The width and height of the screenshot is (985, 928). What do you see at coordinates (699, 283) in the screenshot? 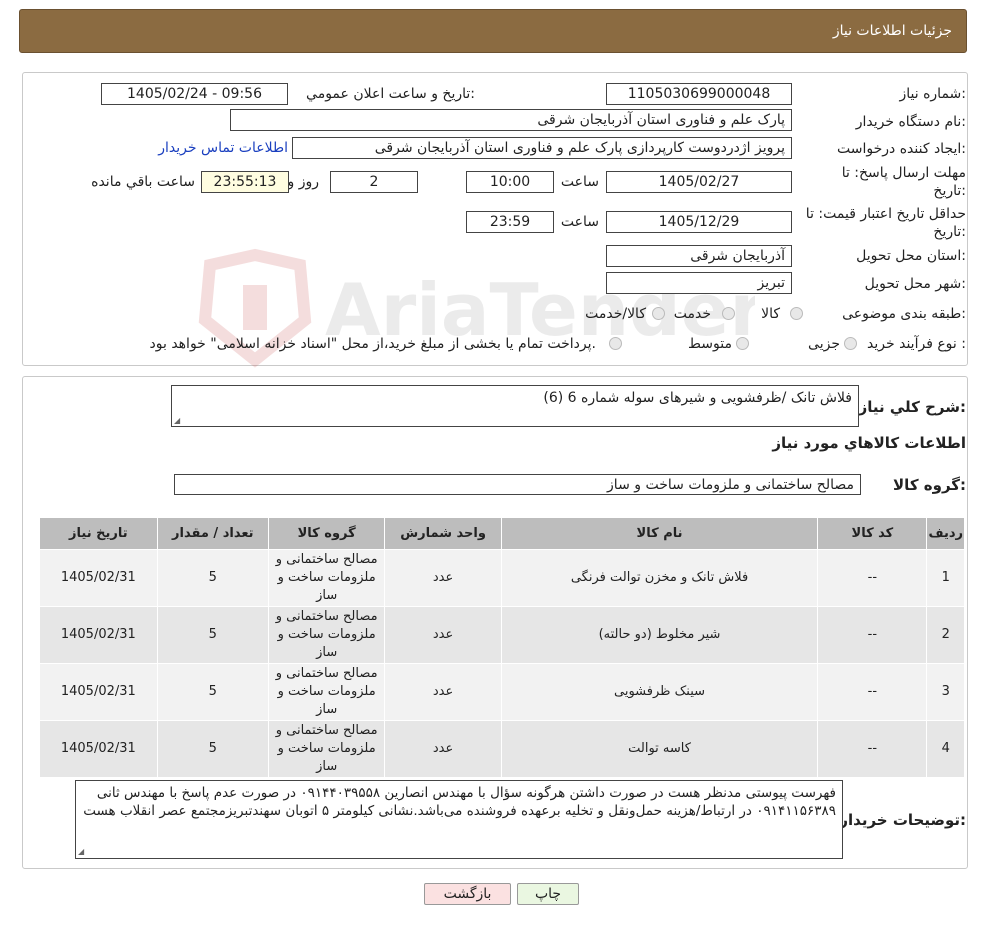
I see `city-field: تبریز` at bounding box center [699, 283].